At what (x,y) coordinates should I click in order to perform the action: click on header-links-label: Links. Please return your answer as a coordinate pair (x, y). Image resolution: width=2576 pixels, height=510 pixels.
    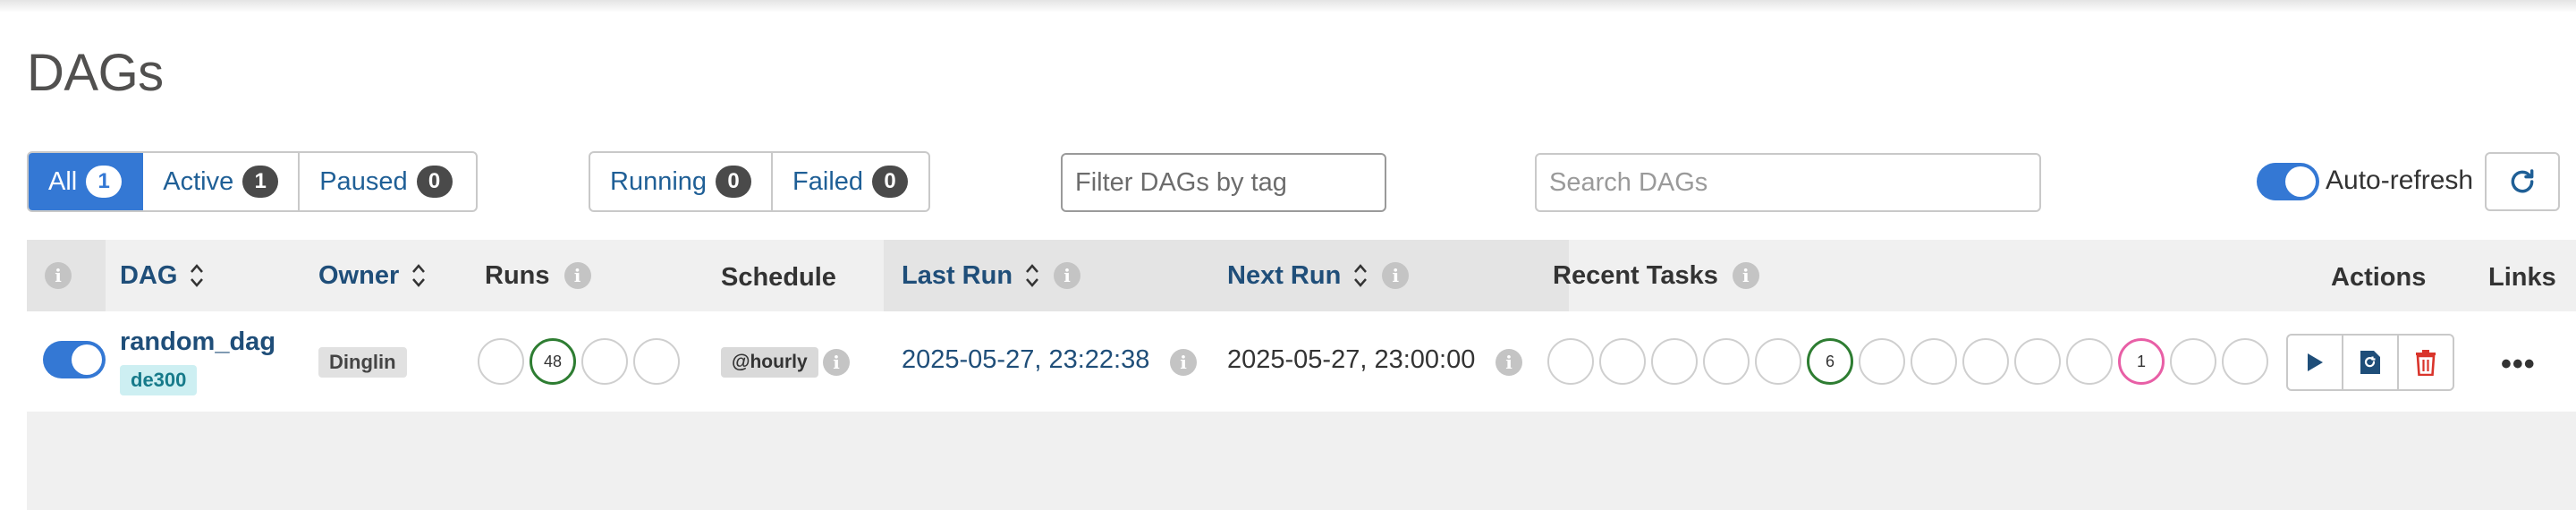
    Looking at the image, I should click on (2522, 277).